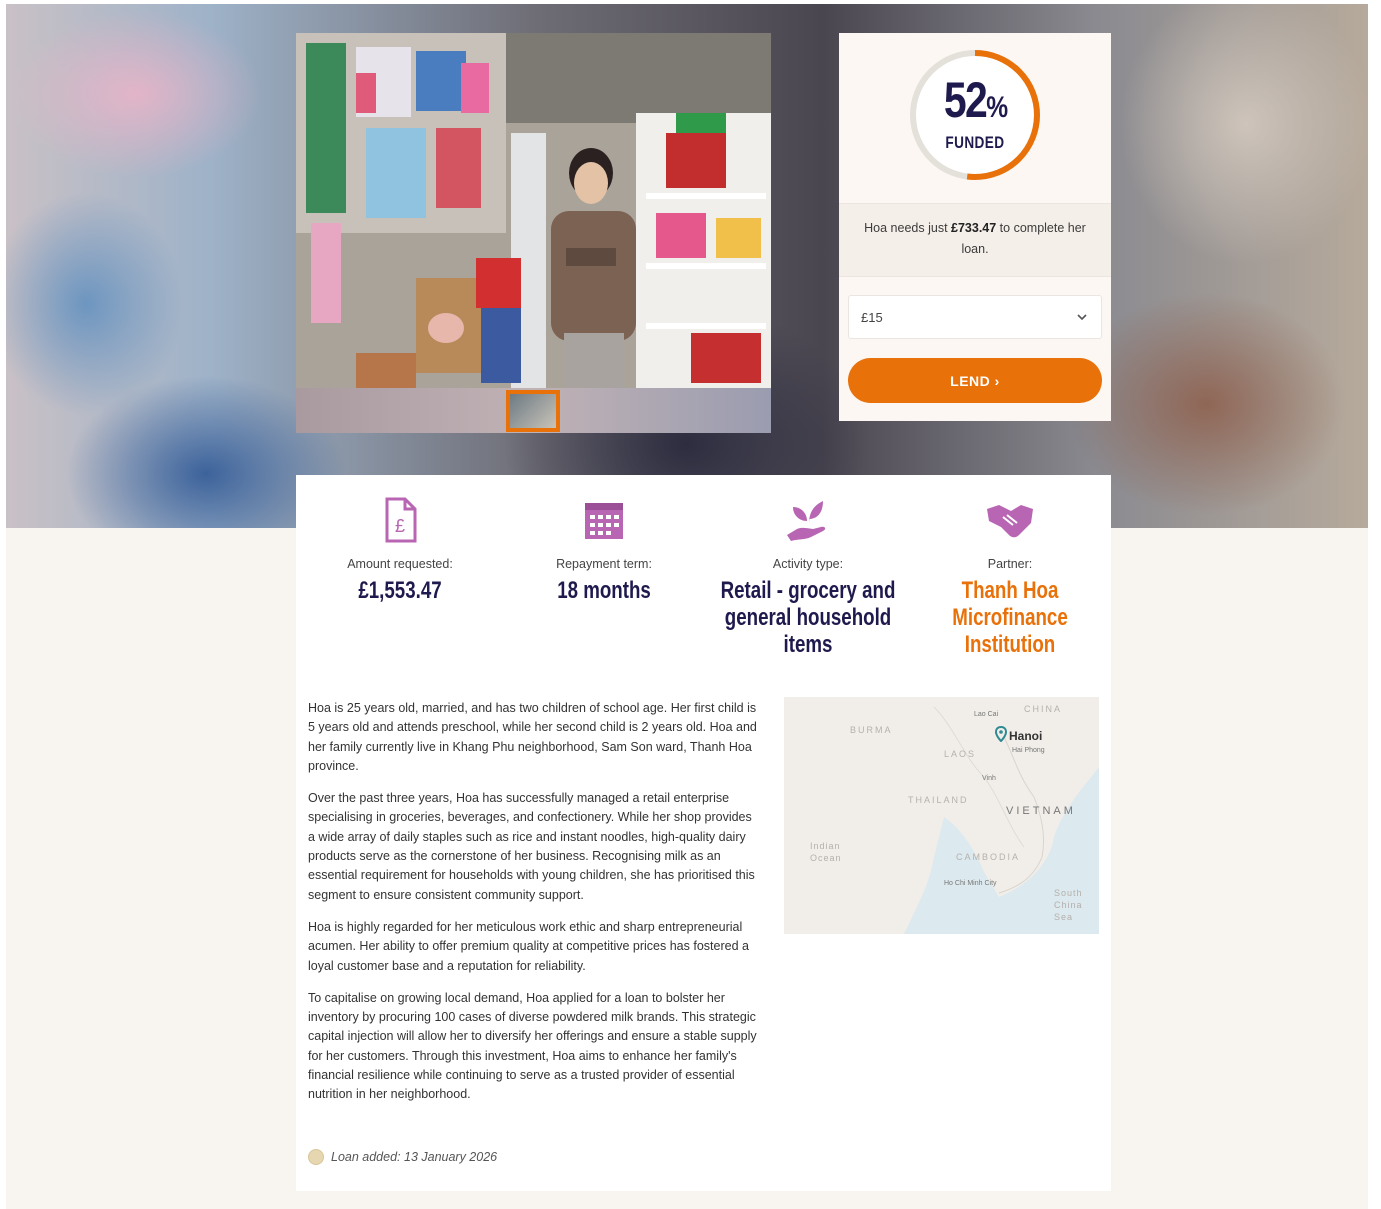 The height and width of the screenshot is (1209, 1381). What do you see at coordinates (1043, 709) in the screenshot?
I see `map-label: CHINA` at bounding box center [1043, 709].